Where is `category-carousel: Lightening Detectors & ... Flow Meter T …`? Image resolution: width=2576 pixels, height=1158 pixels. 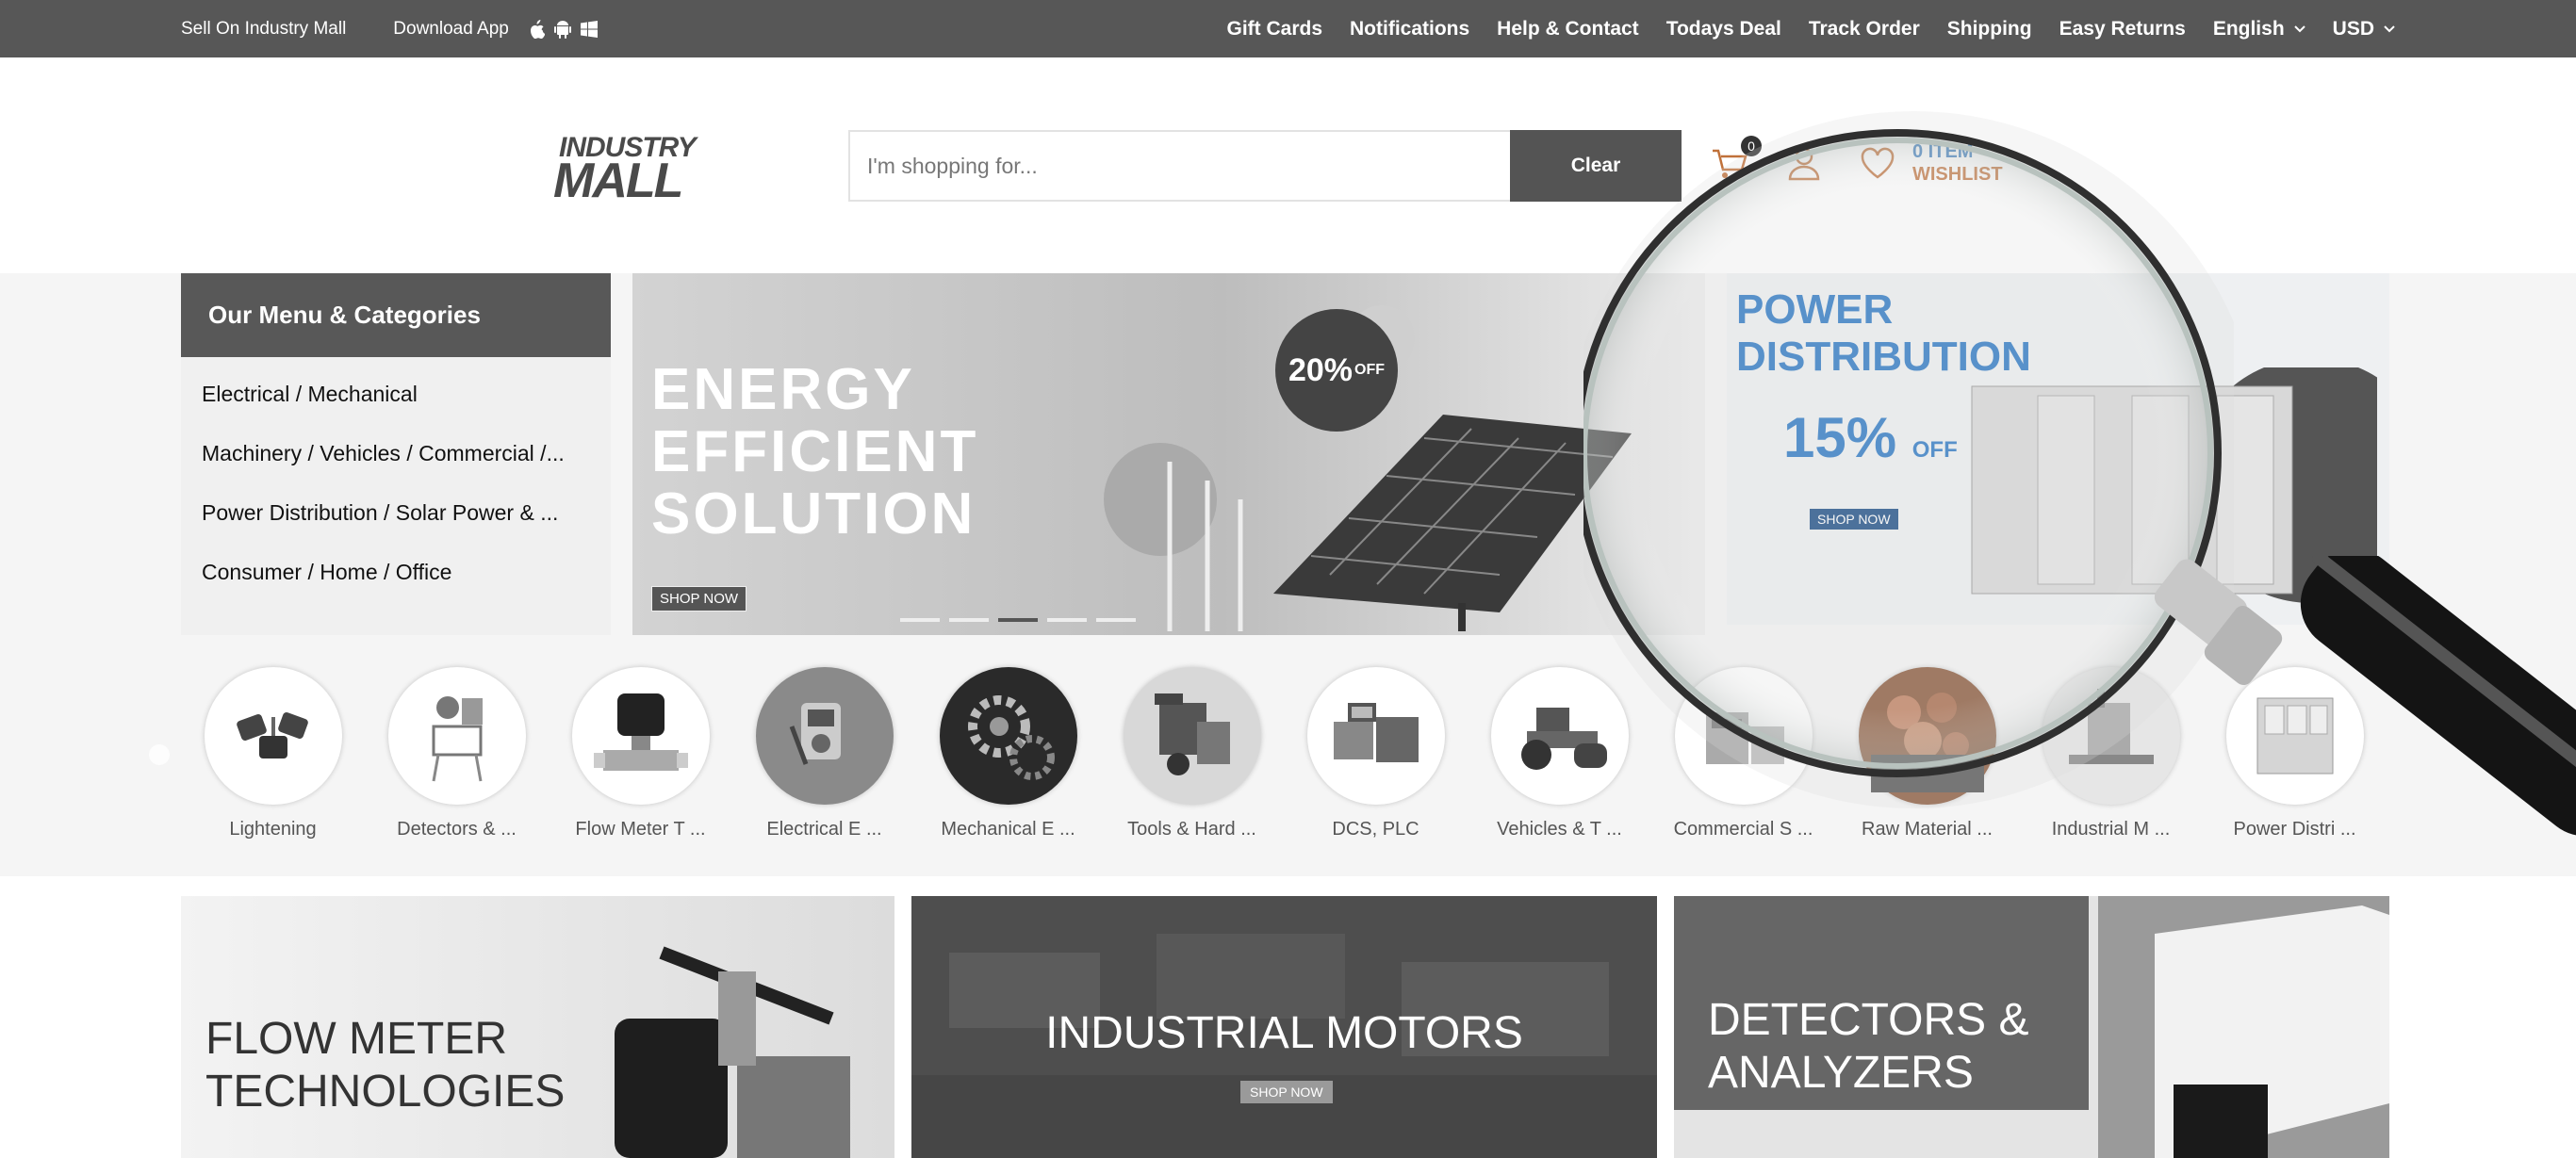 category-carousel: Lightening Detectors & ... Flow Meter T … is located at coordinates (1284, 757).